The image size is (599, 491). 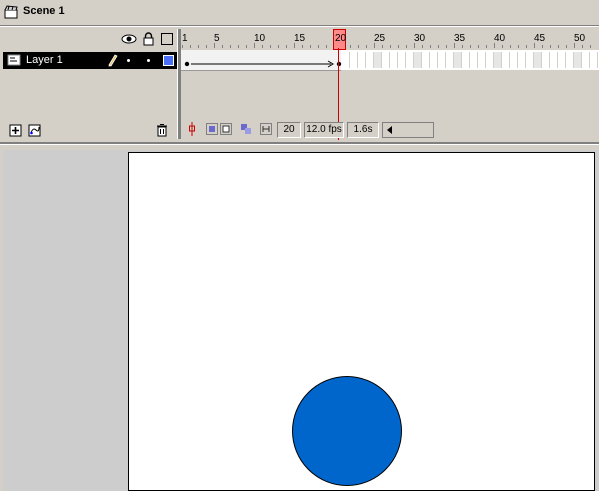 What do you see at coordinates (299, 12) in the screenshot?
I see `scene-bar` at bounding box center [299, 12].